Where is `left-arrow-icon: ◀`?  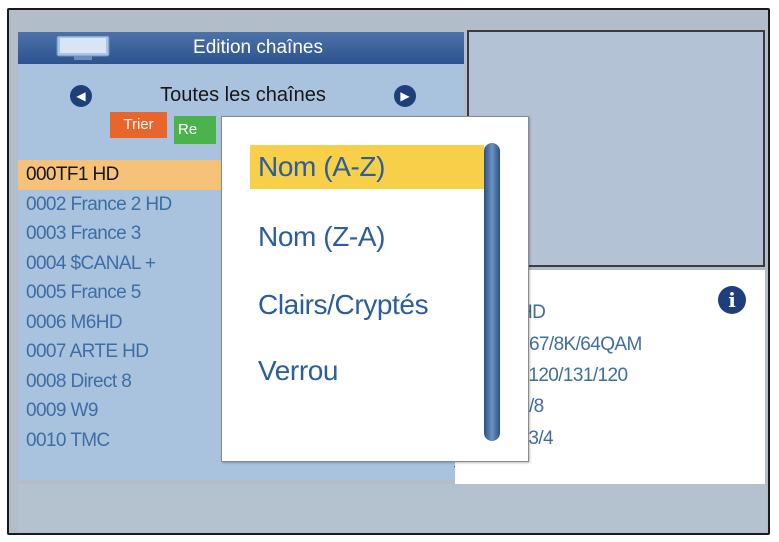 left-arrow-icon: ◀ is located at coordinates (81, 96).